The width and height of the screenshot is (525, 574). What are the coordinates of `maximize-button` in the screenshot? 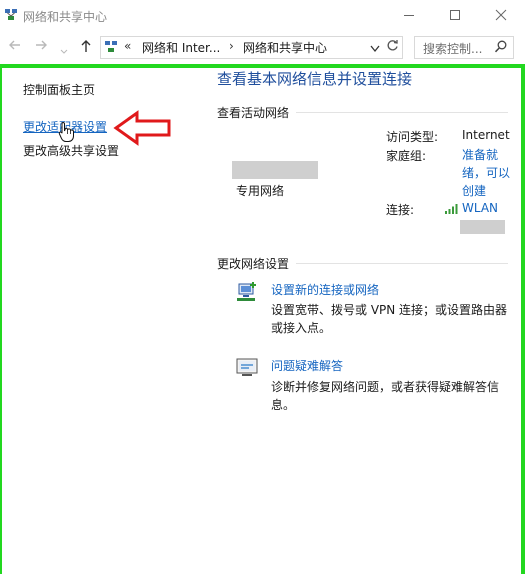 It's located at (455, 15).